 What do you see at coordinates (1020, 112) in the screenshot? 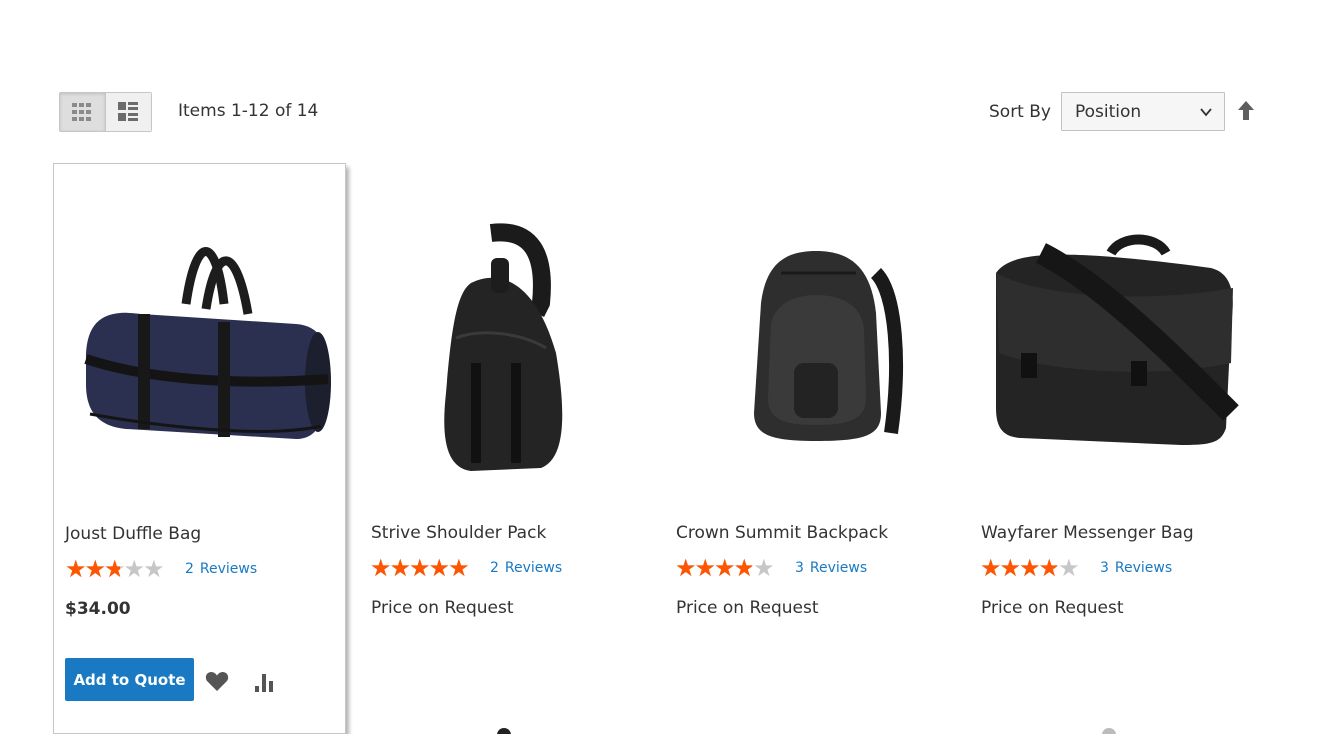
I see `sort-by-label: Sort By` at bounding box center [1020, 112].